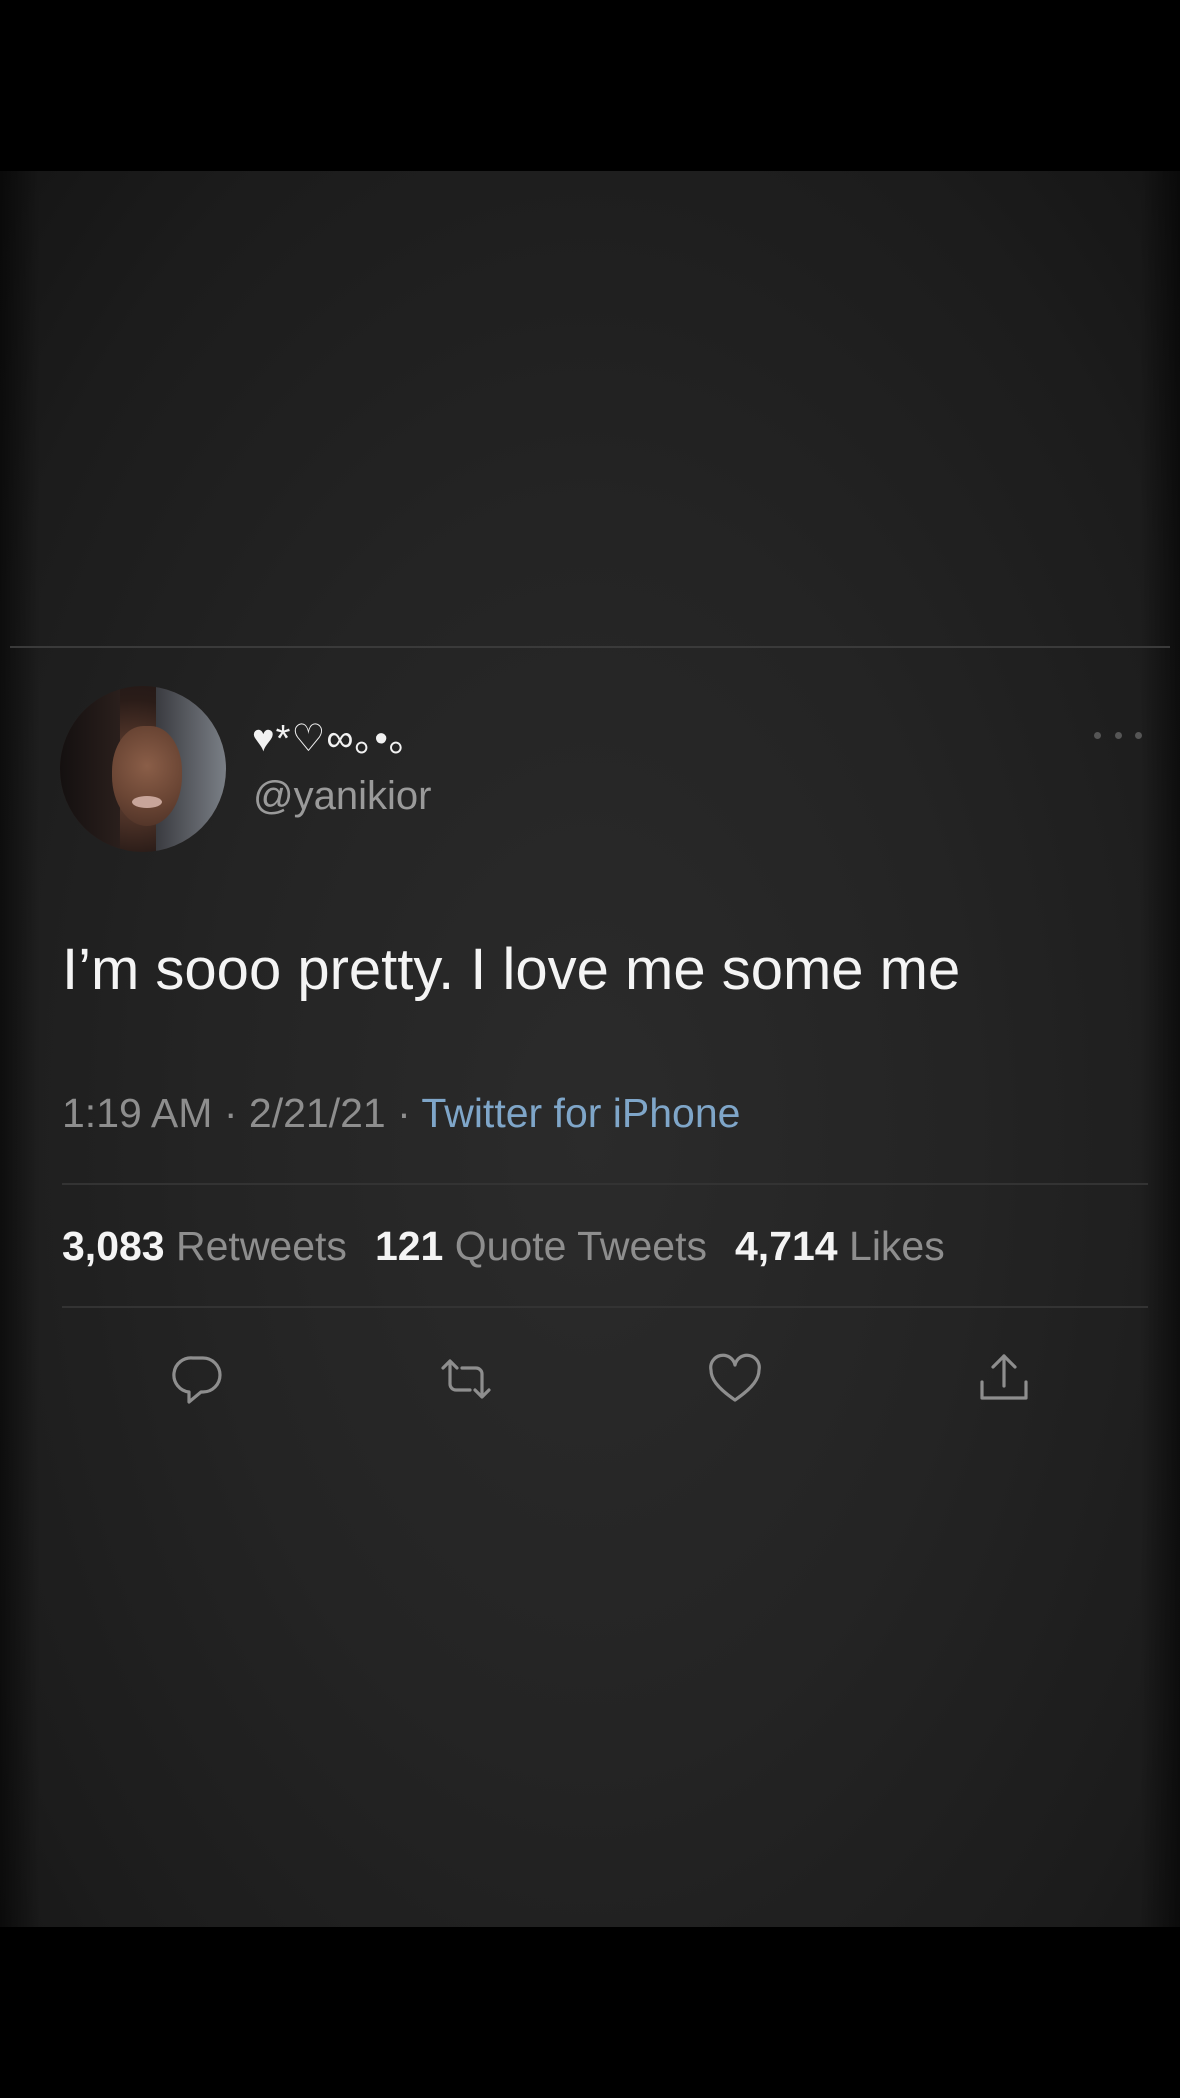 The image size is (1180, 2098). I want to click on retweets-label: Retweets, so click(261, 1246).